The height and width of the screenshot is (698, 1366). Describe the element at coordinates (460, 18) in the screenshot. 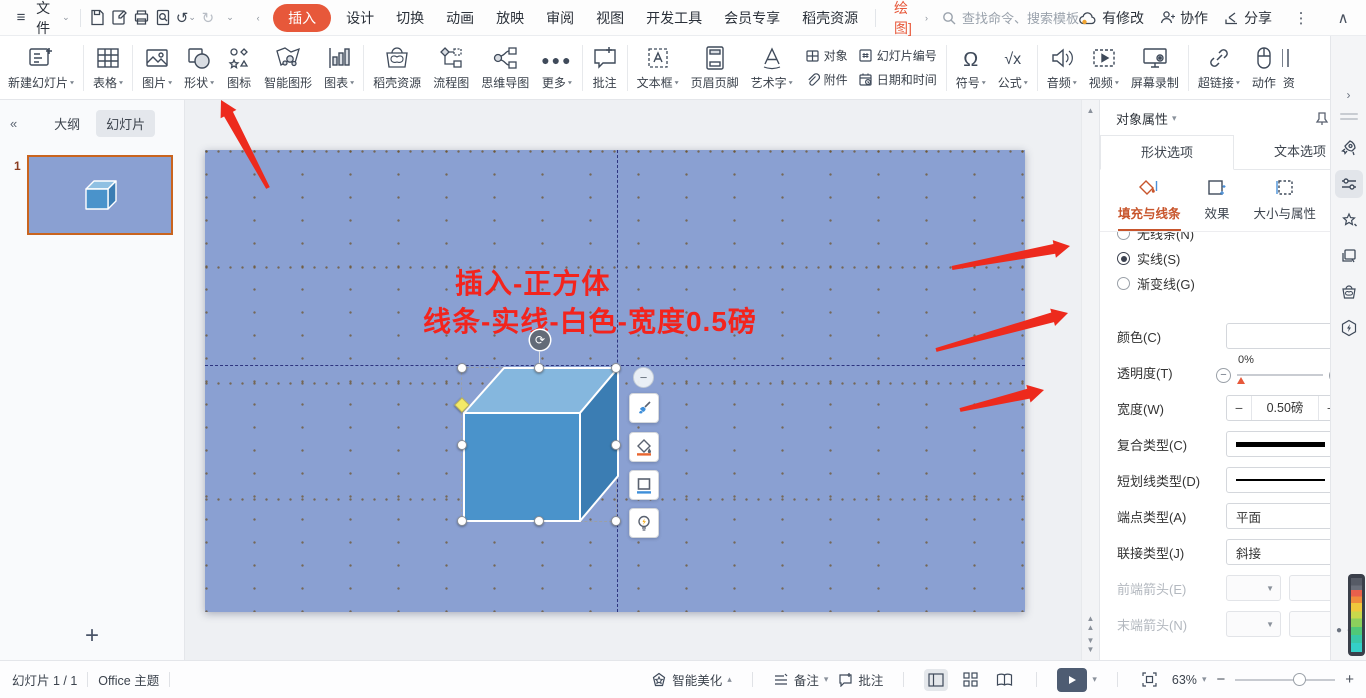

I see `tab-animation: 动画` at that location.